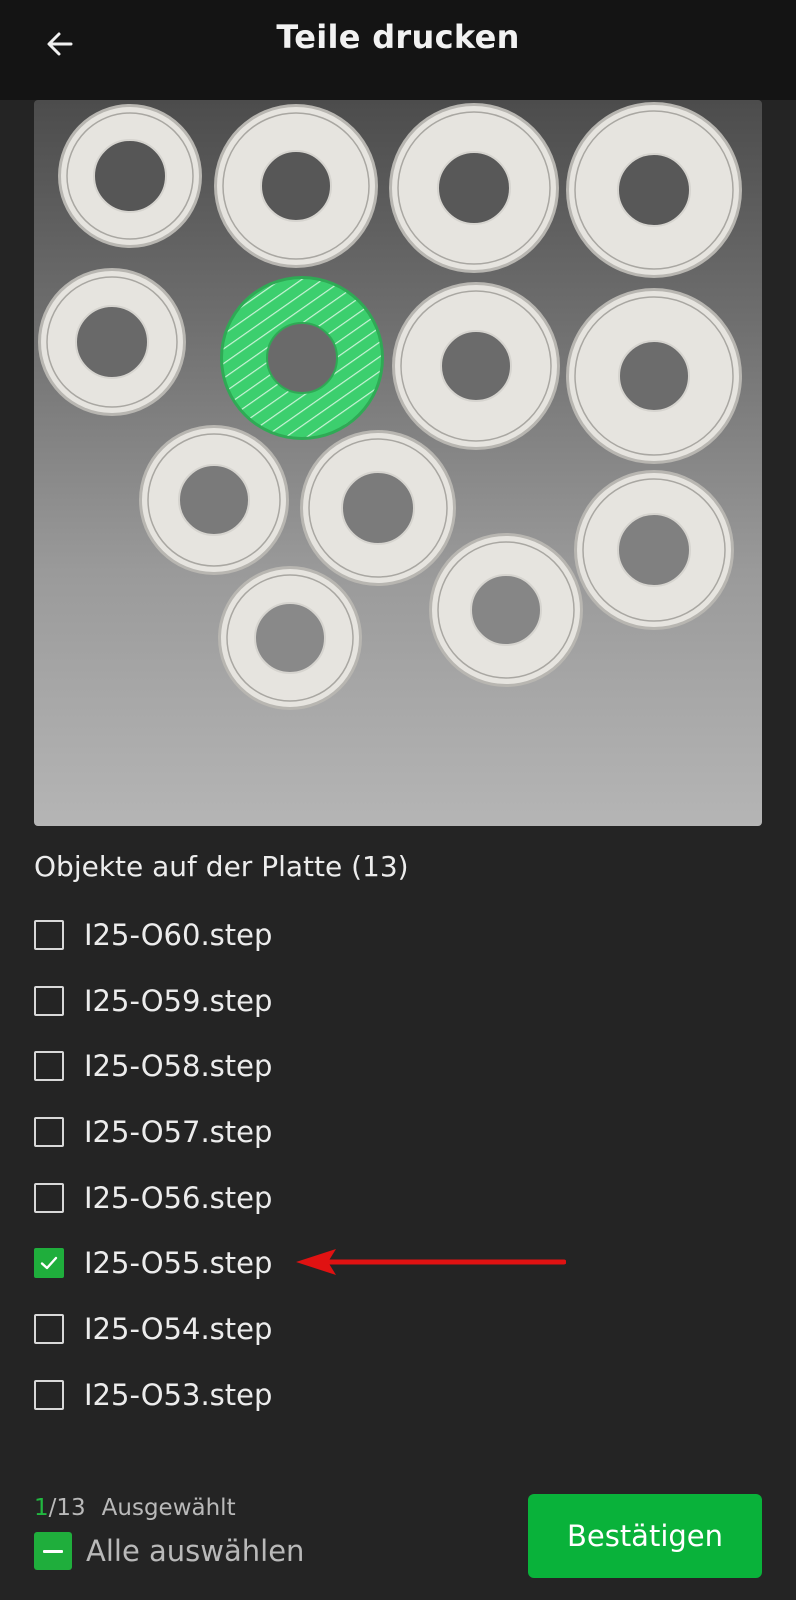 This screenshot has width=796, height=1600. I want to click on object-label: I25-O56.step, so click(178, 1197).